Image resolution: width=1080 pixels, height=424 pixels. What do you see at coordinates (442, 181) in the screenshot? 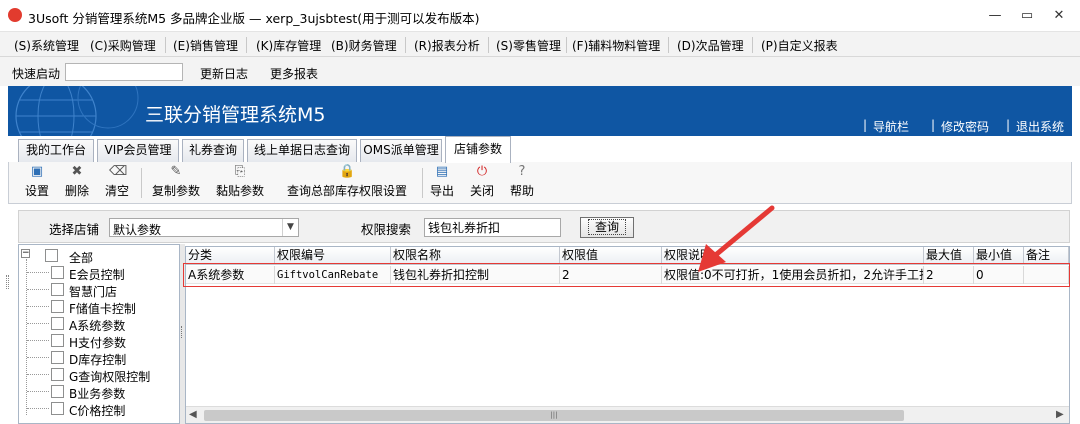
I see `export-button: ▤ 导出` at bounding box center [442, 181].